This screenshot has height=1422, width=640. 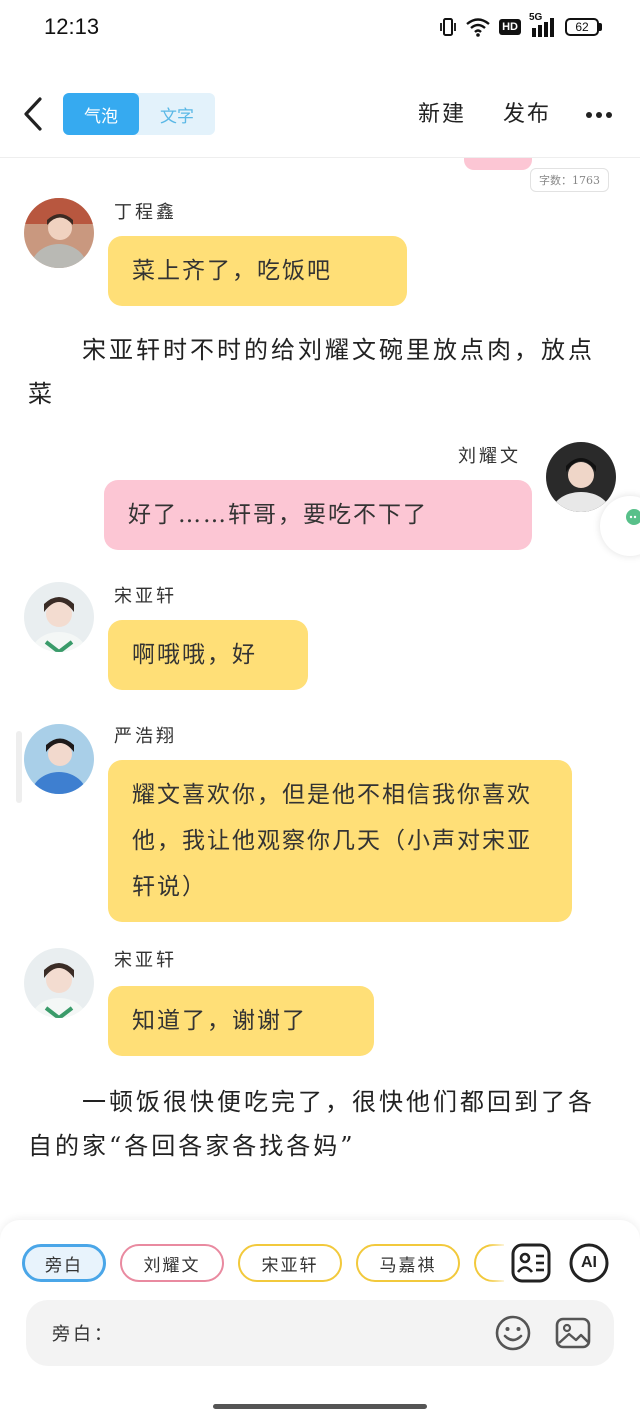 What do you see at coordinates (320, 115) in the screenshot?
I see `top-nav: 气泡 文字 新建 发布` at bounding box center [320, 115].